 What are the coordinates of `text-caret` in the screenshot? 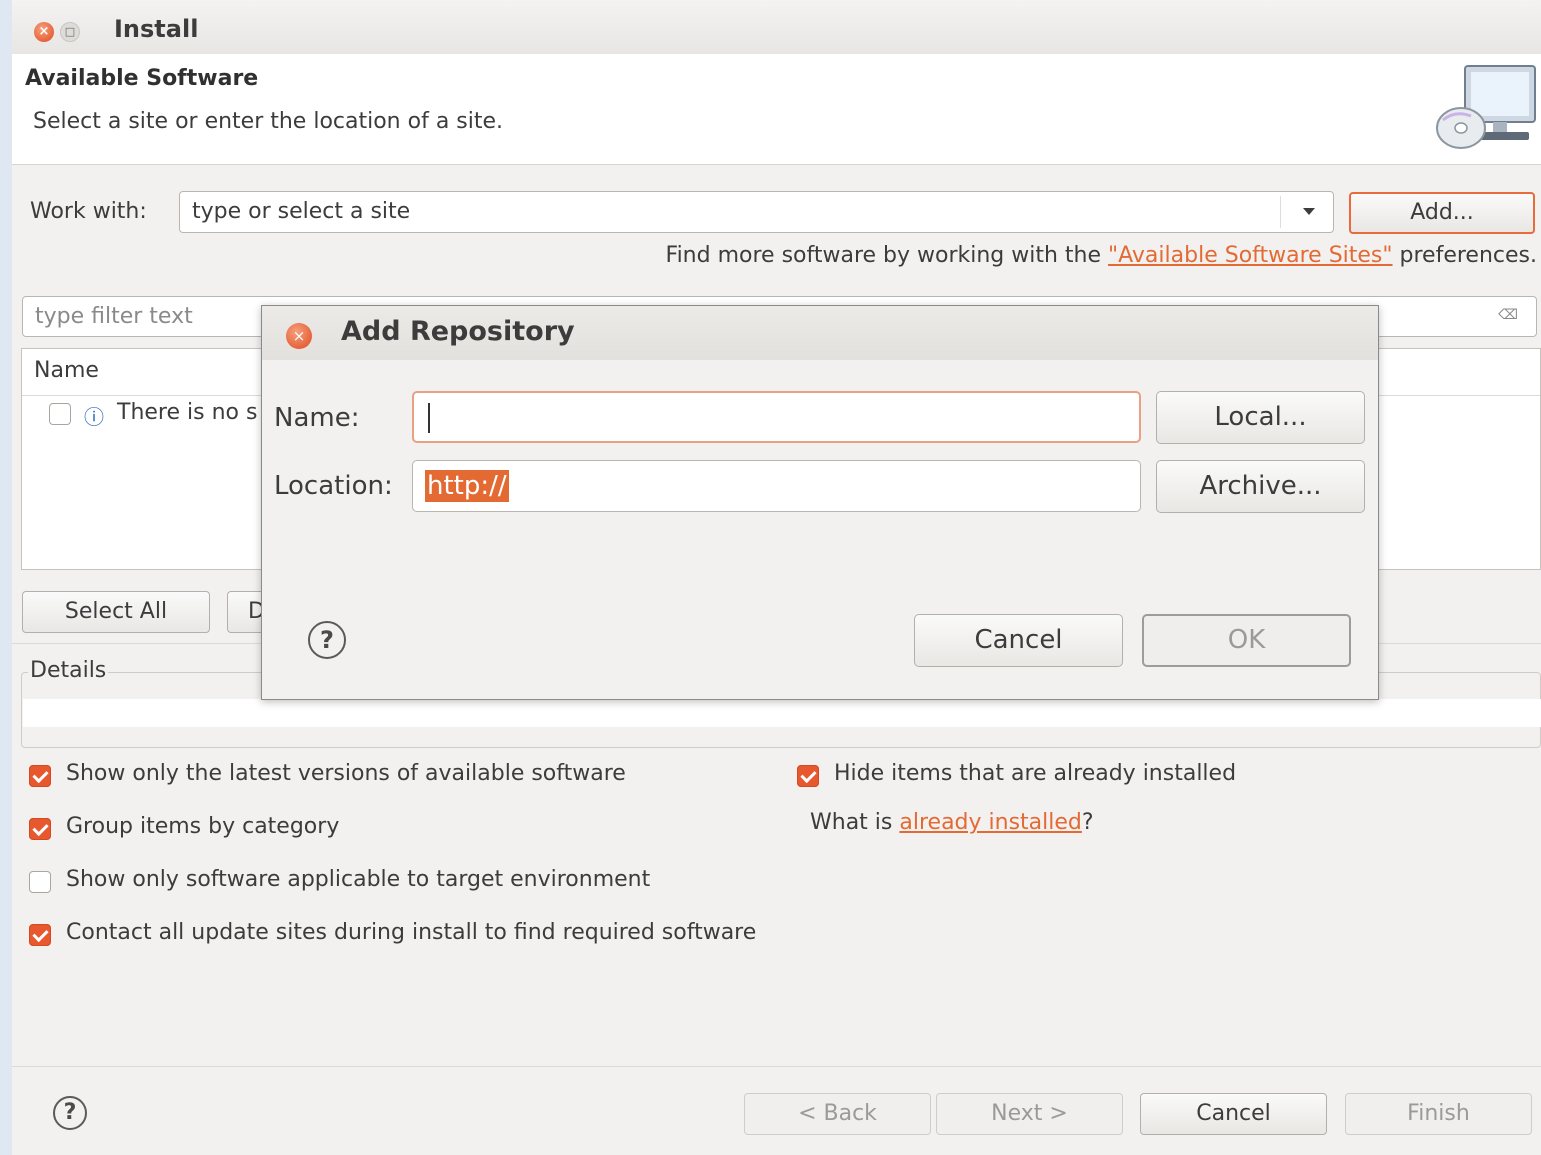 It's located at (429, 418).